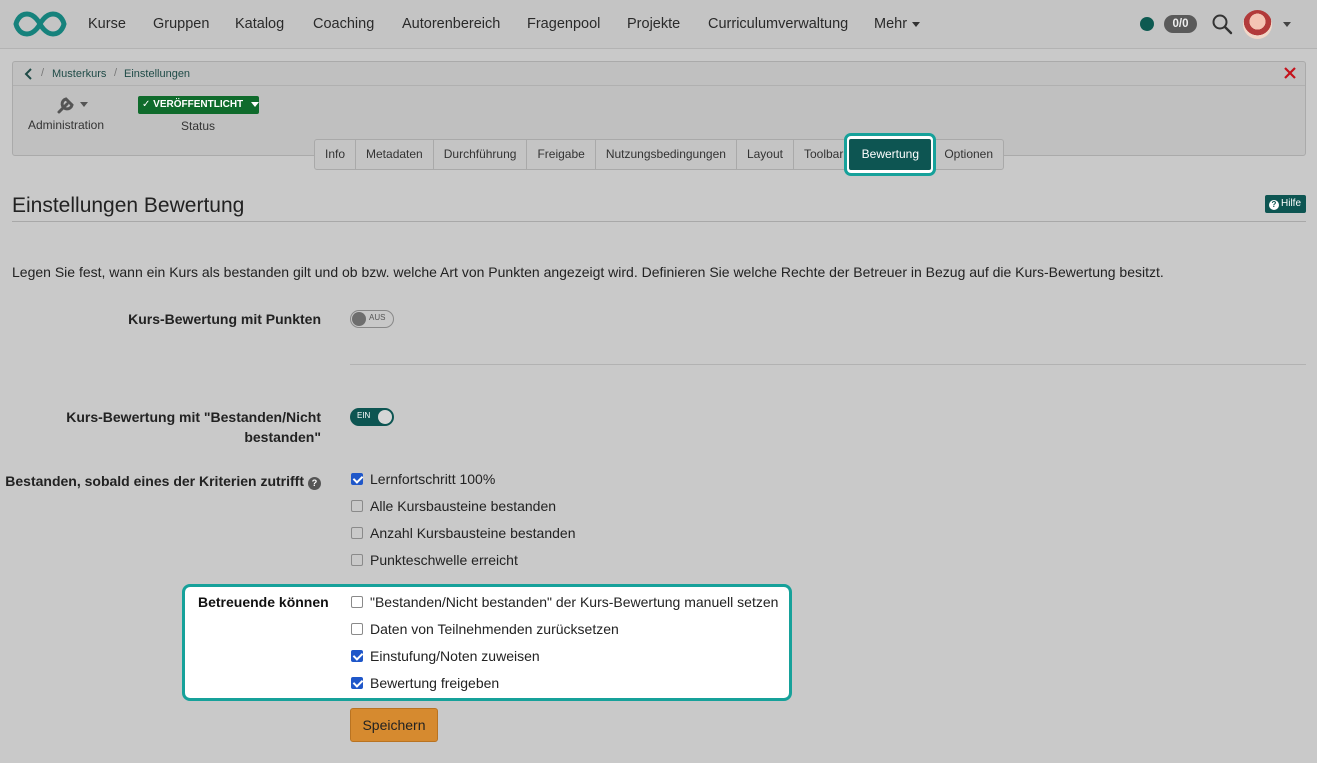 This screenshot has width=1317, height=763. I want to click on wrench-icon, so click(74, 104).